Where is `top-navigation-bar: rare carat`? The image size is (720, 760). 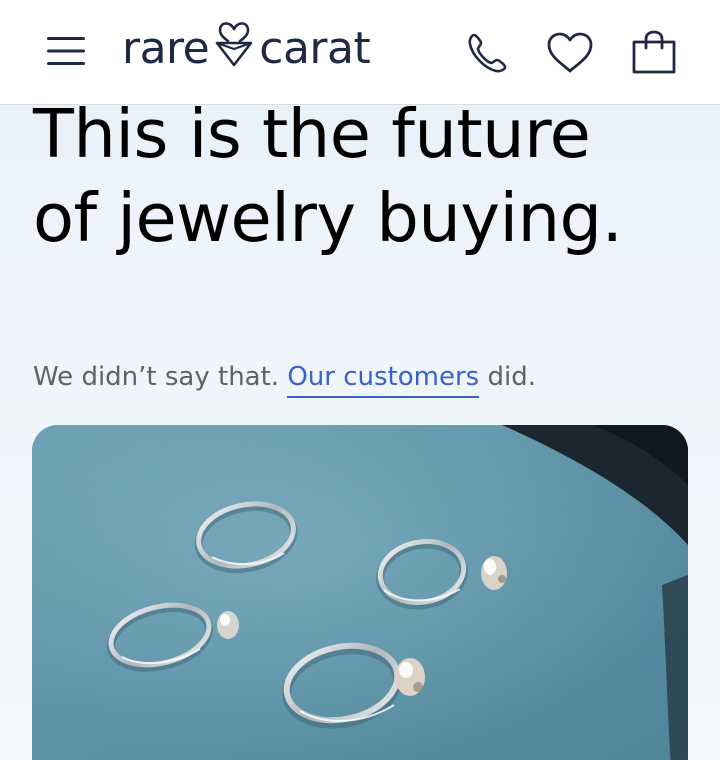 top-navigation-bar: rare carat is located at coordinates (360, 52).